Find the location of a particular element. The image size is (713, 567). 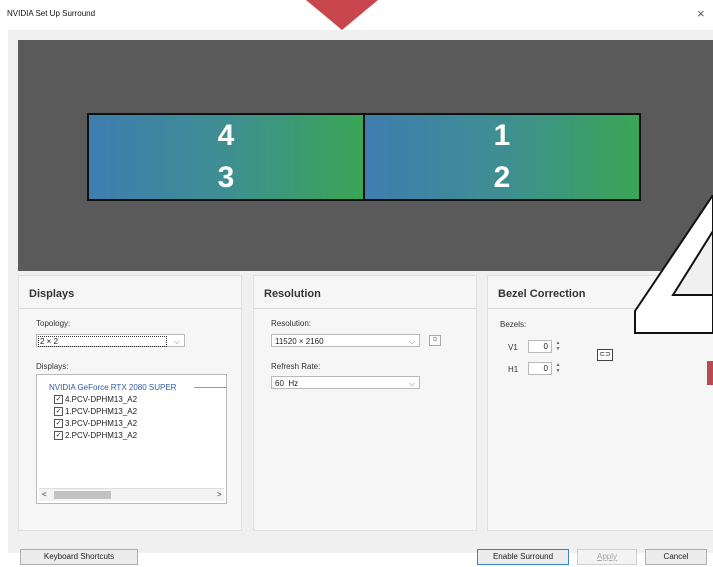

topology-label: Topology: is located at coordinates (53, 323).